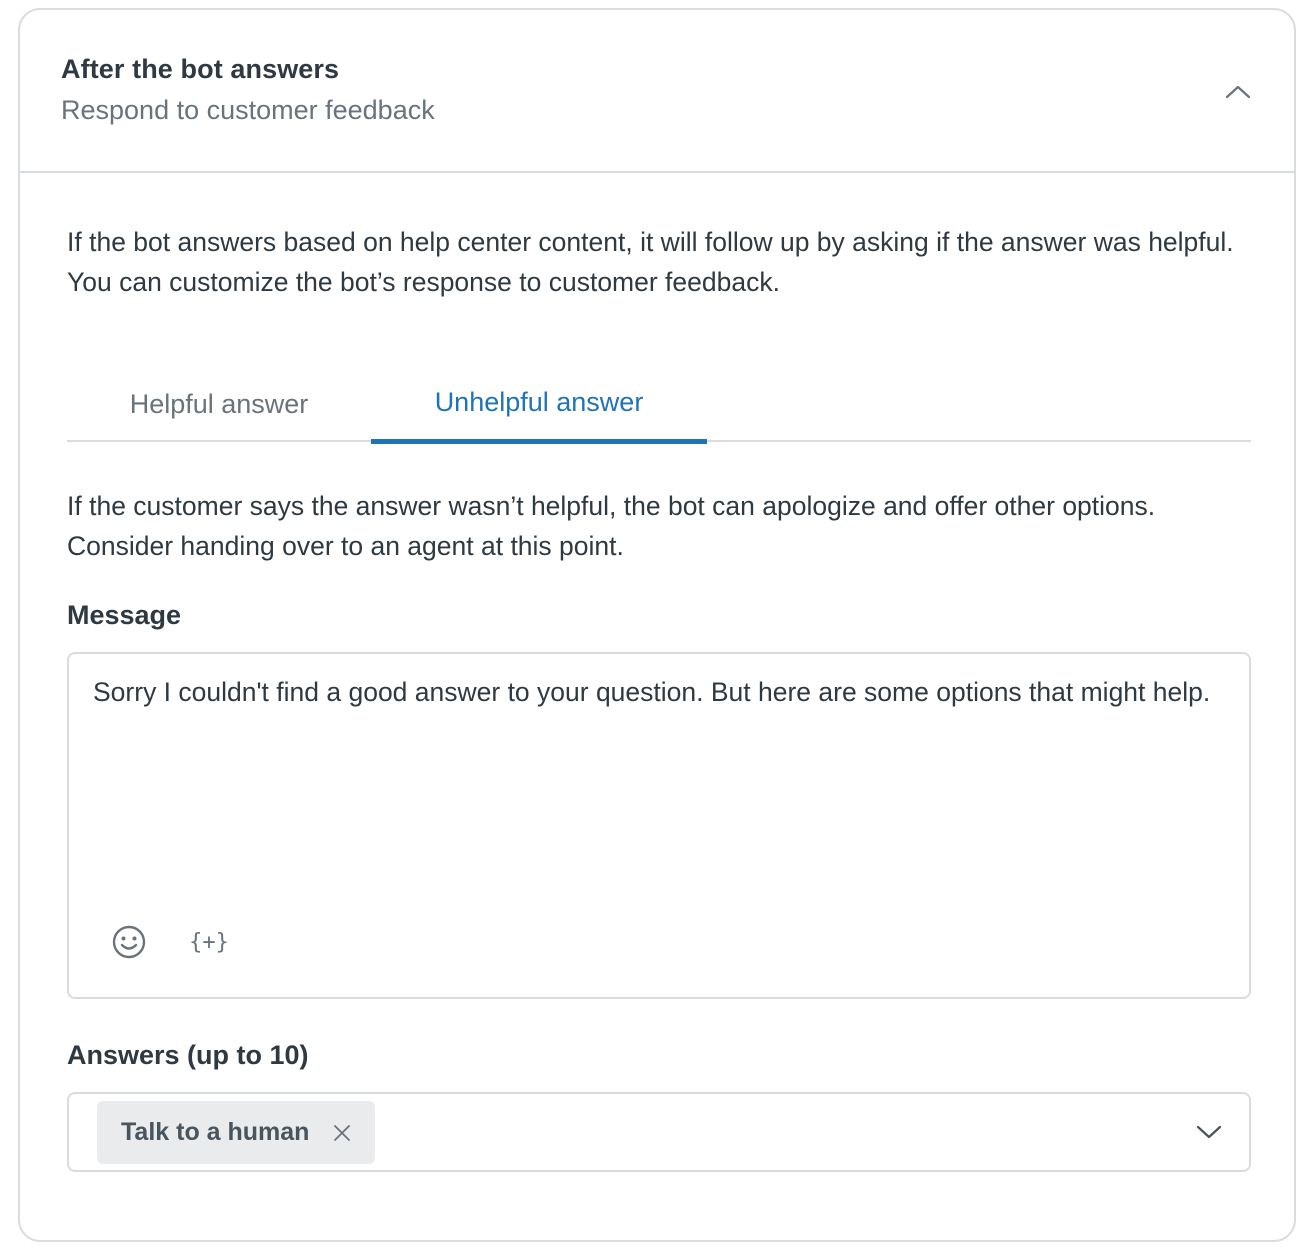 This screenshot has height=1256, width=1306. Describe the element at coordinates (188, 1055) in the screenshot. I see `answers-label: Answers (up to 10)` at that location.